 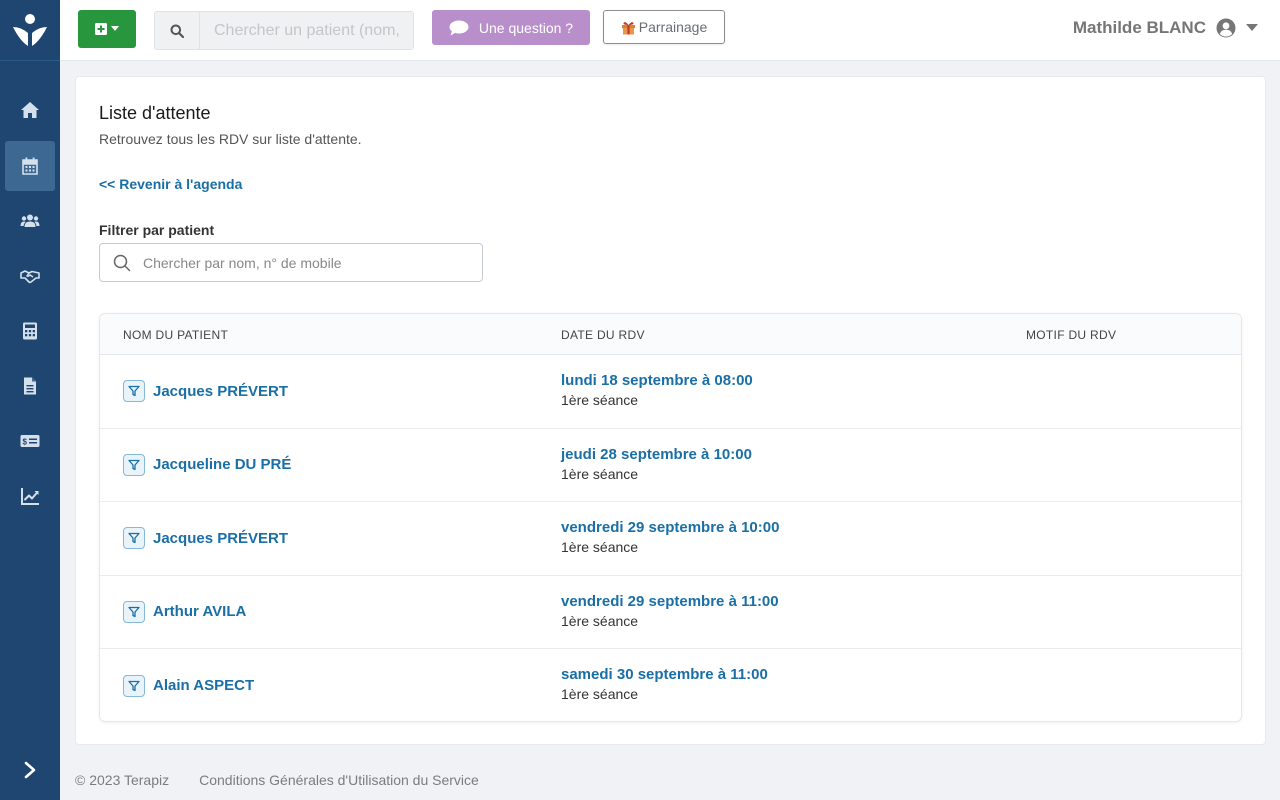 I want to click on document-icon, so click(x=30, y=386).